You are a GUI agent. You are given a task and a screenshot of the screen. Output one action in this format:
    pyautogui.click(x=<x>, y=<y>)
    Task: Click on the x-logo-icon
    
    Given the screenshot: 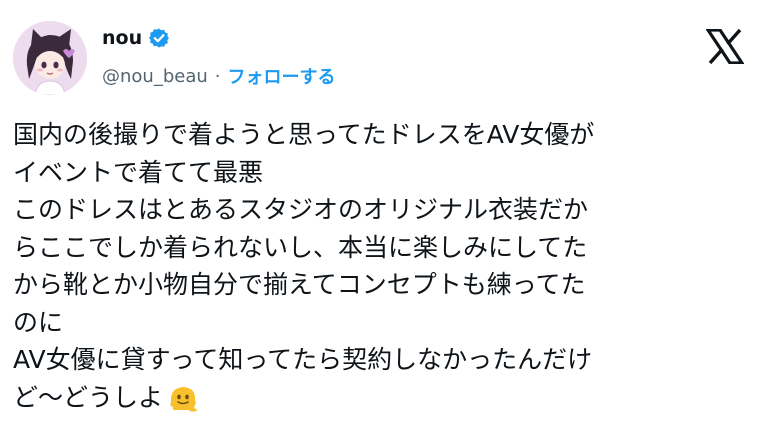 What is the action you would take?
    pyautogui.click(x=725, y=46)
    